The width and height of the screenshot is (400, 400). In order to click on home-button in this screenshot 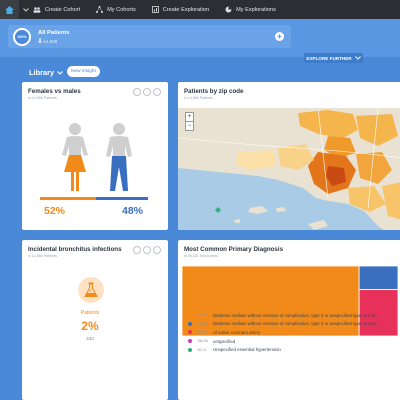, I will do `click(9, 9)`.